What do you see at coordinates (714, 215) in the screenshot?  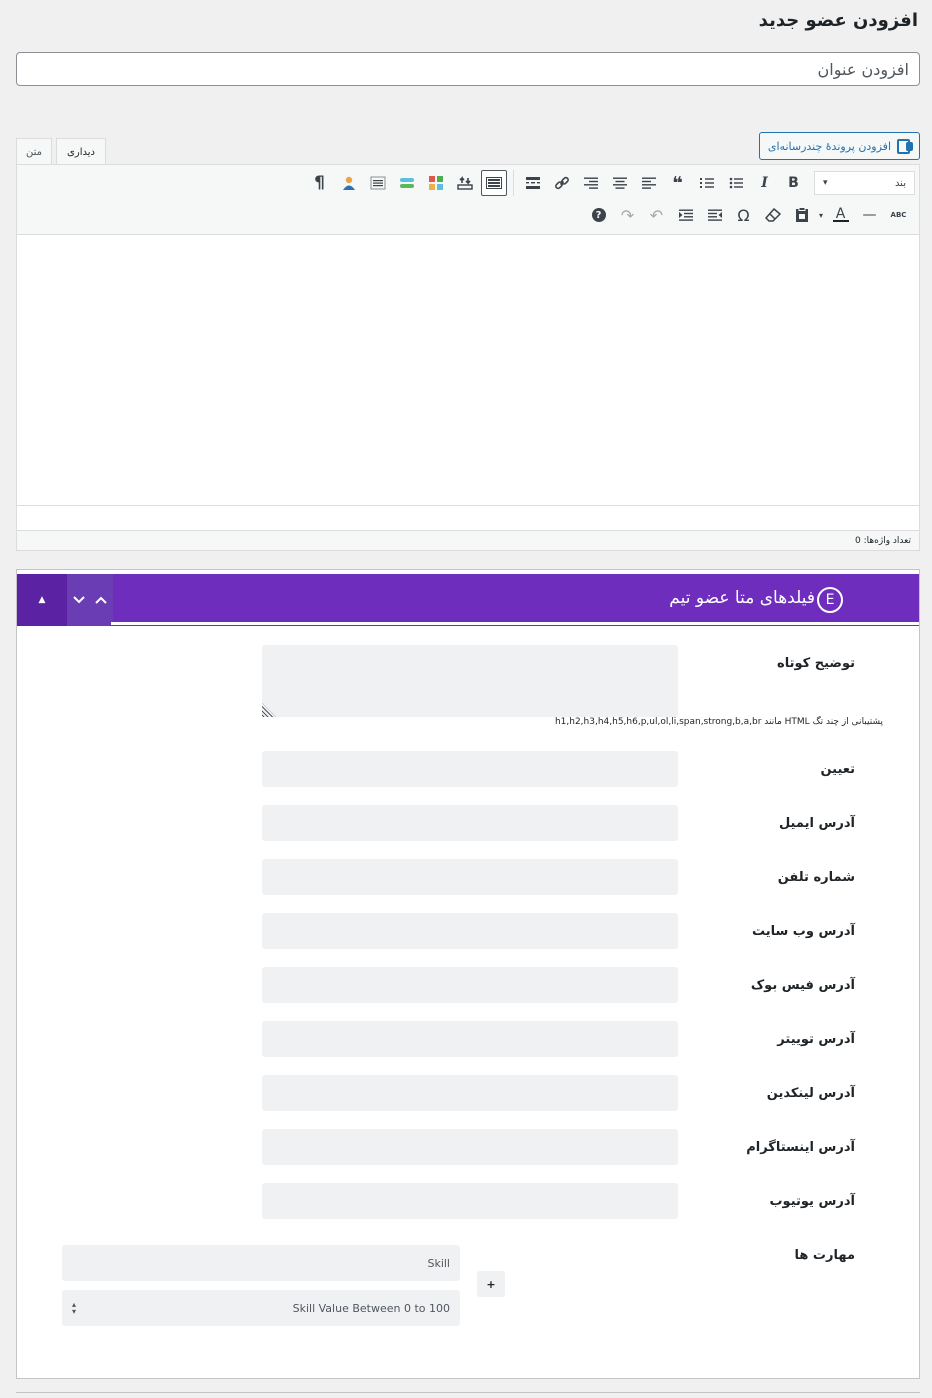 I see `outdent-icon` at bounding box center [714, 215].